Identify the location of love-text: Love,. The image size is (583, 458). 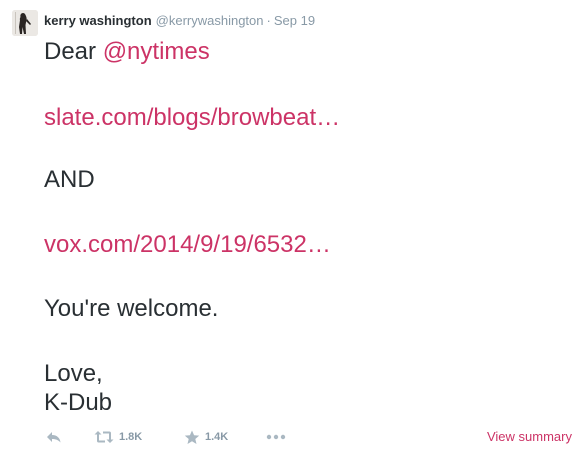
(73, 373).